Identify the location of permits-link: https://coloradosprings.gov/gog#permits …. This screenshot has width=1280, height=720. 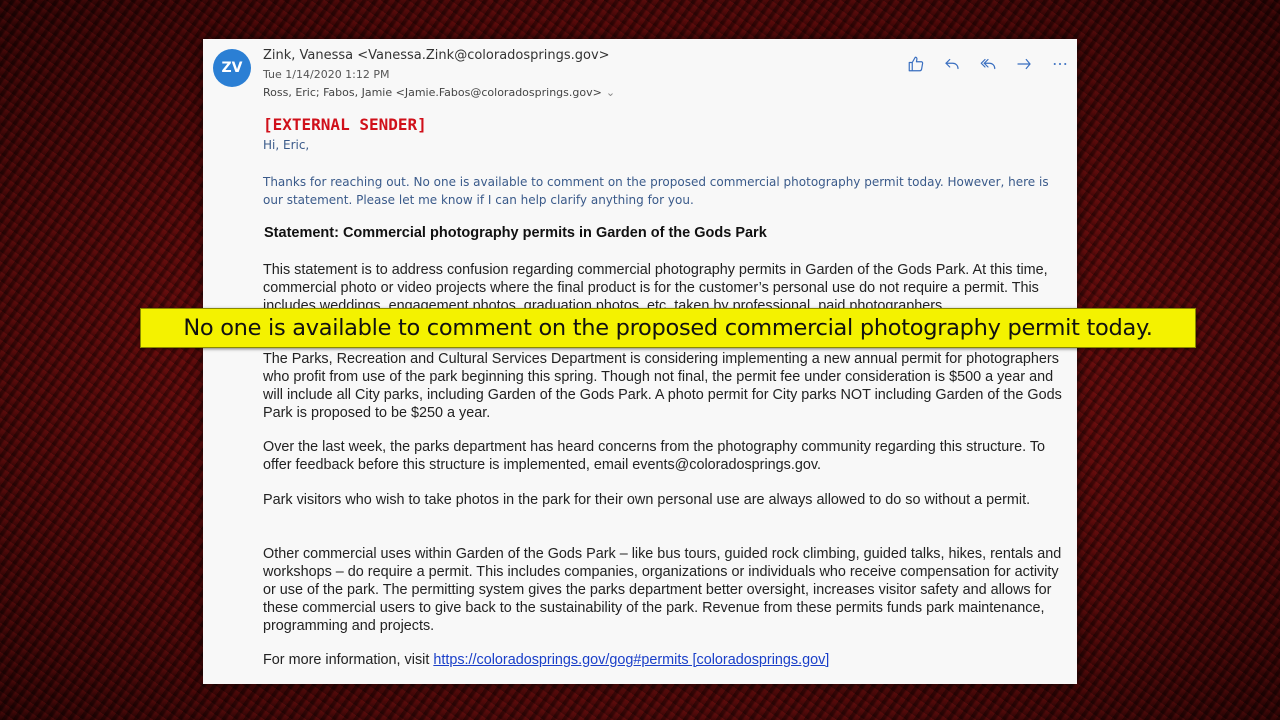
(631, 660).